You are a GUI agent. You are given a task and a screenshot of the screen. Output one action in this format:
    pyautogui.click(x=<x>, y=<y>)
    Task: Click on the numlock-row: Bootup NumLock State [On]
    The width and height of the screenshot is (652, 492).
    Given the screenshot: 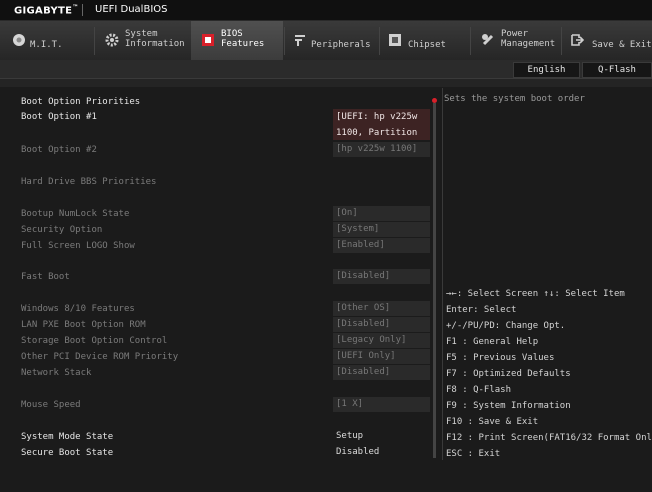 What is the action you would take?
    pyautogui.click(x=225, y=214)
    